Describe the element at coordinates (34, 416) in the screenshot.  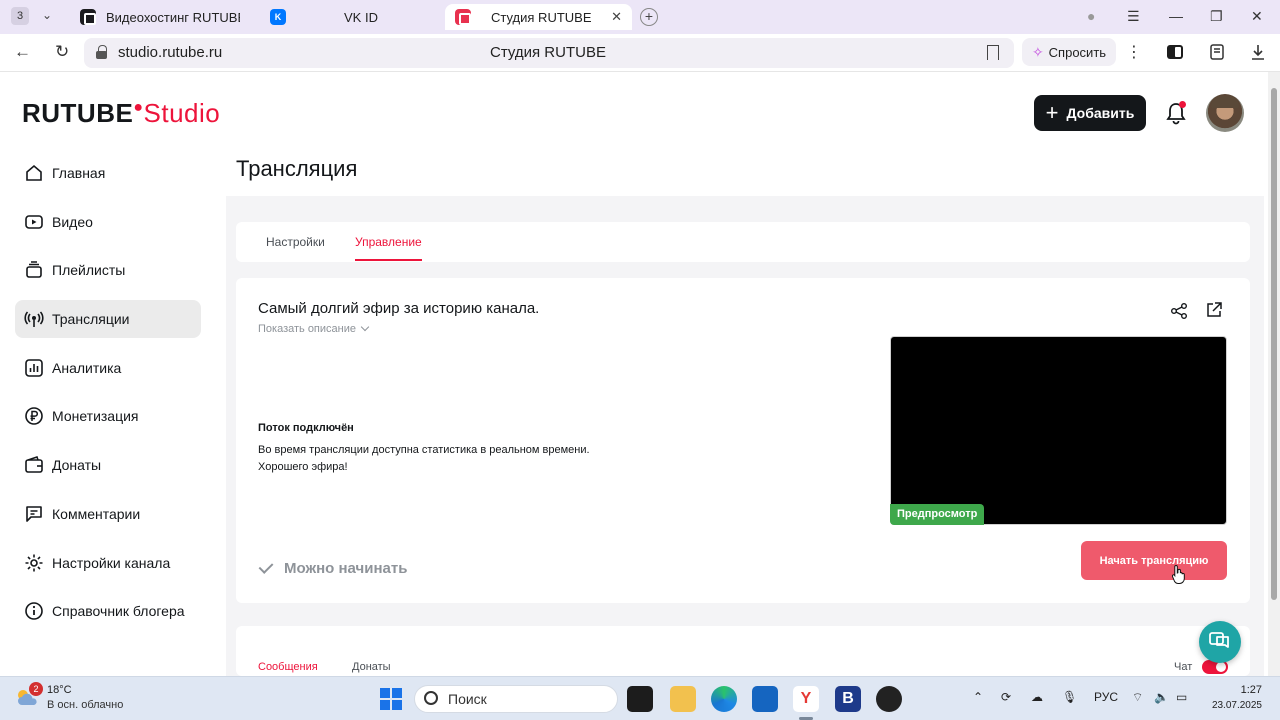
I see `ruble-icon` at that location.